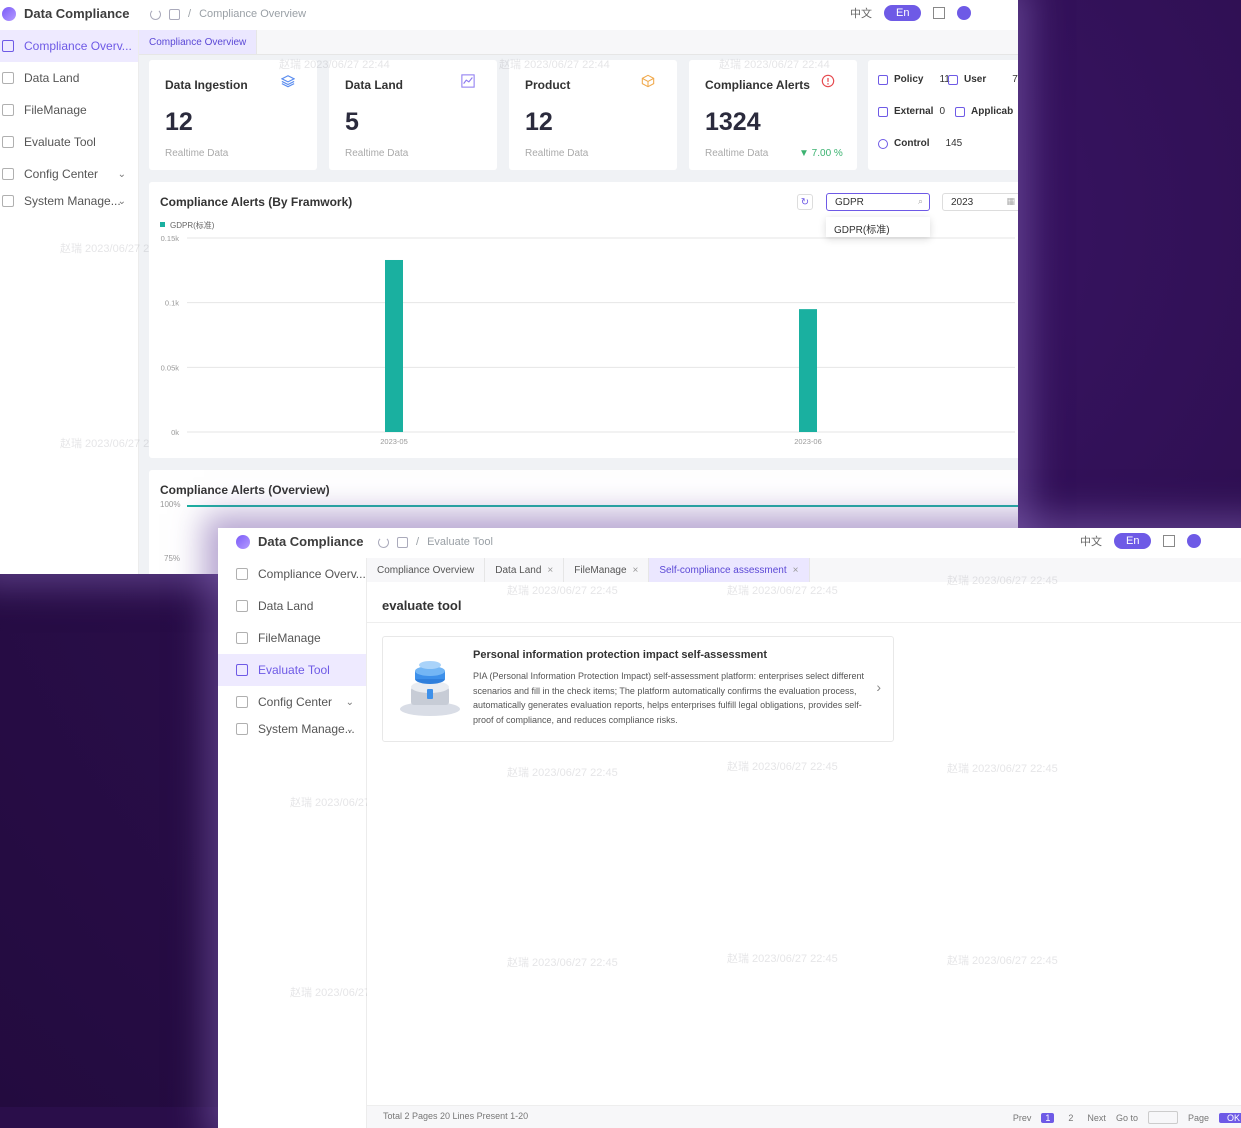 This screenshot has width=1241, height=1128. What do you see at coordinates (808, 370) in the screenshot?
I see `bar` at bounding box center [808, 370].